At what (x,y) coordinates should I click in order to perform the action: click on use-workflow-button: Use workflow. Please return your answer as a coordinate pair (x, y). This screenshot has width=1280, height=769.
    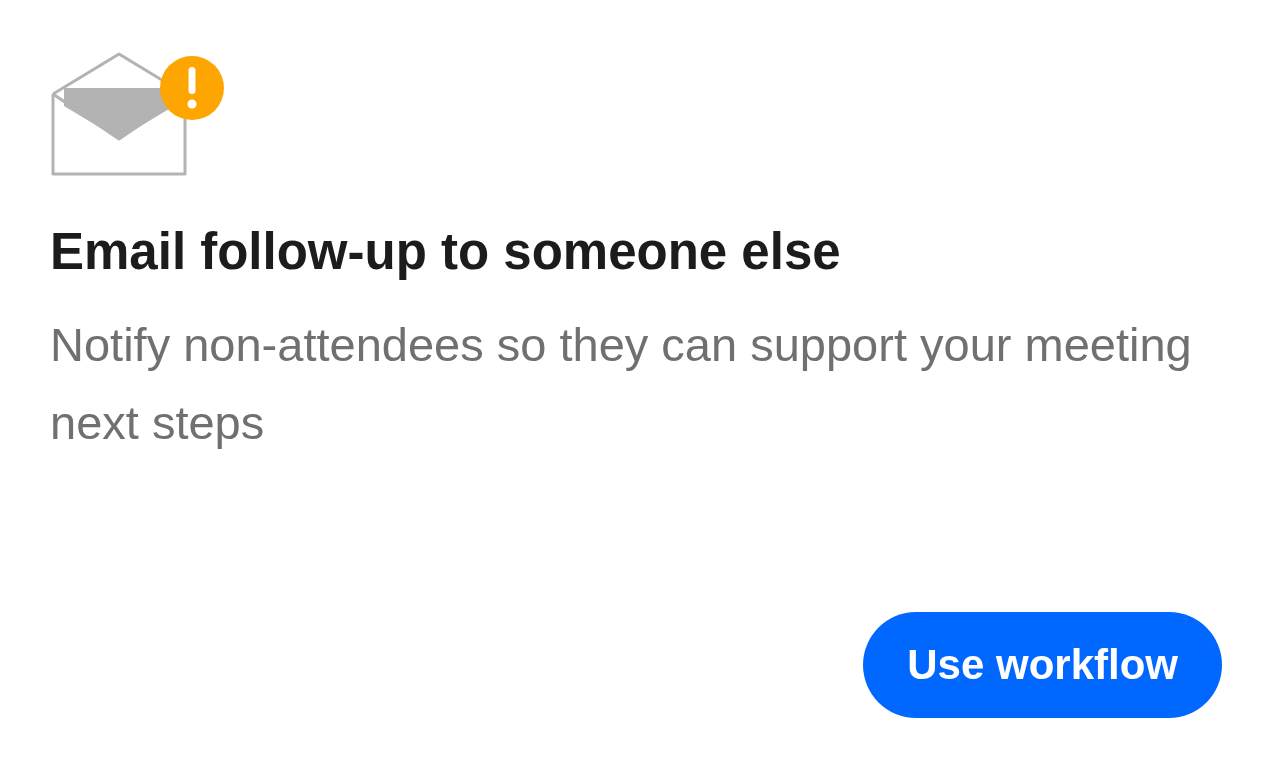
    Looking at the image, I should click on (1042, 665).